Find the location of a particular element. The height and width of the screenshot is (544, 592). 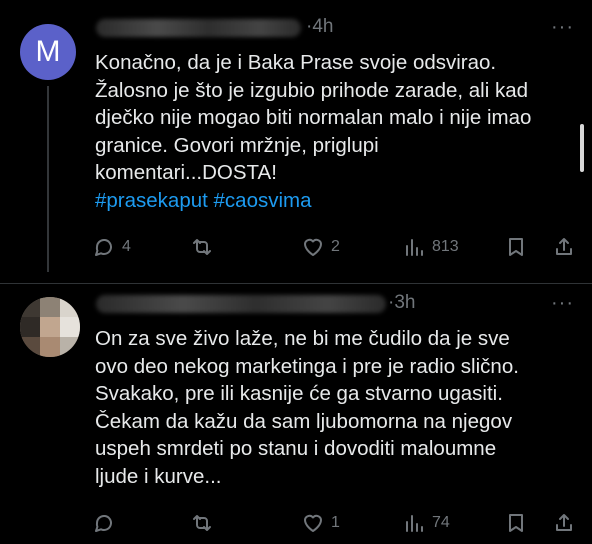

views-count: 813 is located at coordinates (445, 246).